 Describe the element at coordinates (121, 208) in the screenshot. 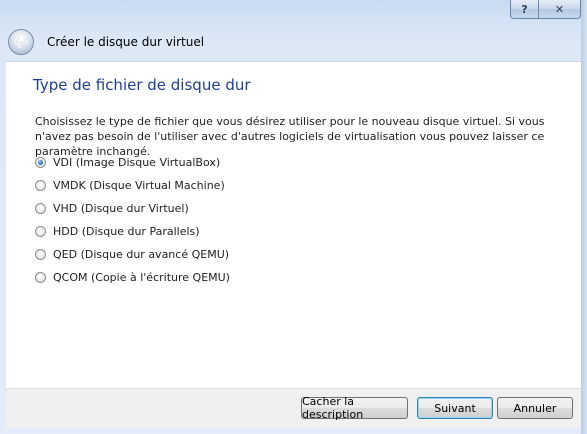

I see `option-label: VHD (Disque dur Virtuel)` at that location.